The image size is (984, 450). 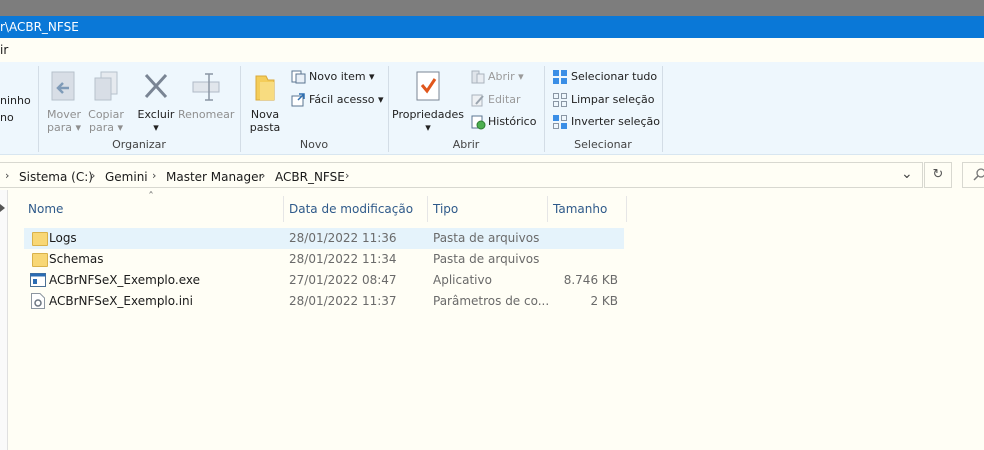 I want to click on edit-button: Editar, so click(x=495, y=100).